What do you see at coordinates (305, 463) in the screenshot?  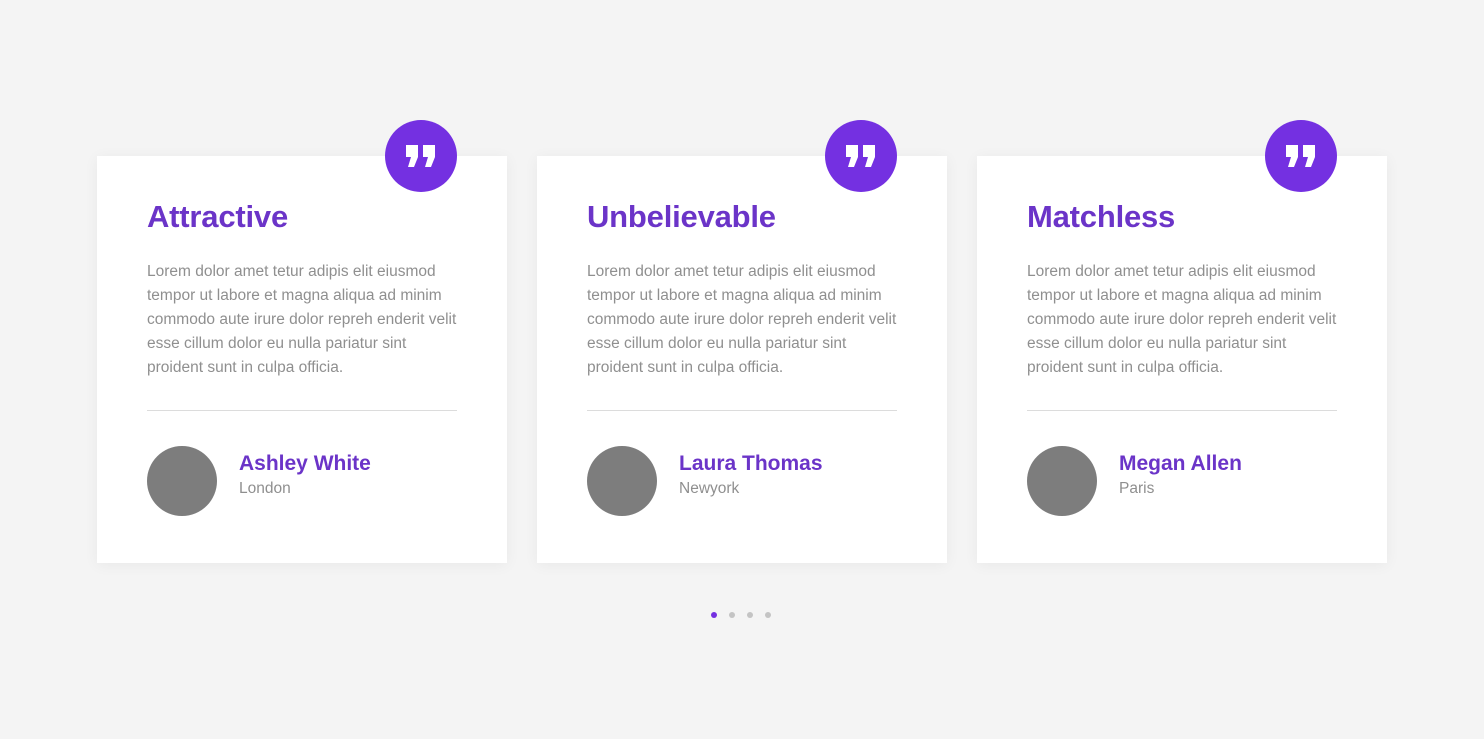 I see `author-name: Ashley White` at bounding box center [305, 463].